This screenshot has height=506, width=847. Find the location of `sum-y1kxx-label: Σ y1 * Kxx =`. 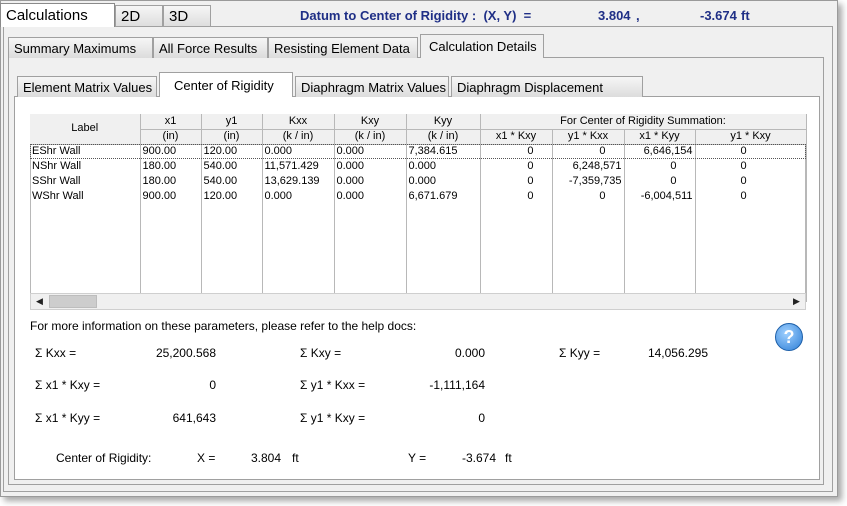

sum-y1kxx-label: Σ y1 * Kxx = is located at coordinates (333, 385).